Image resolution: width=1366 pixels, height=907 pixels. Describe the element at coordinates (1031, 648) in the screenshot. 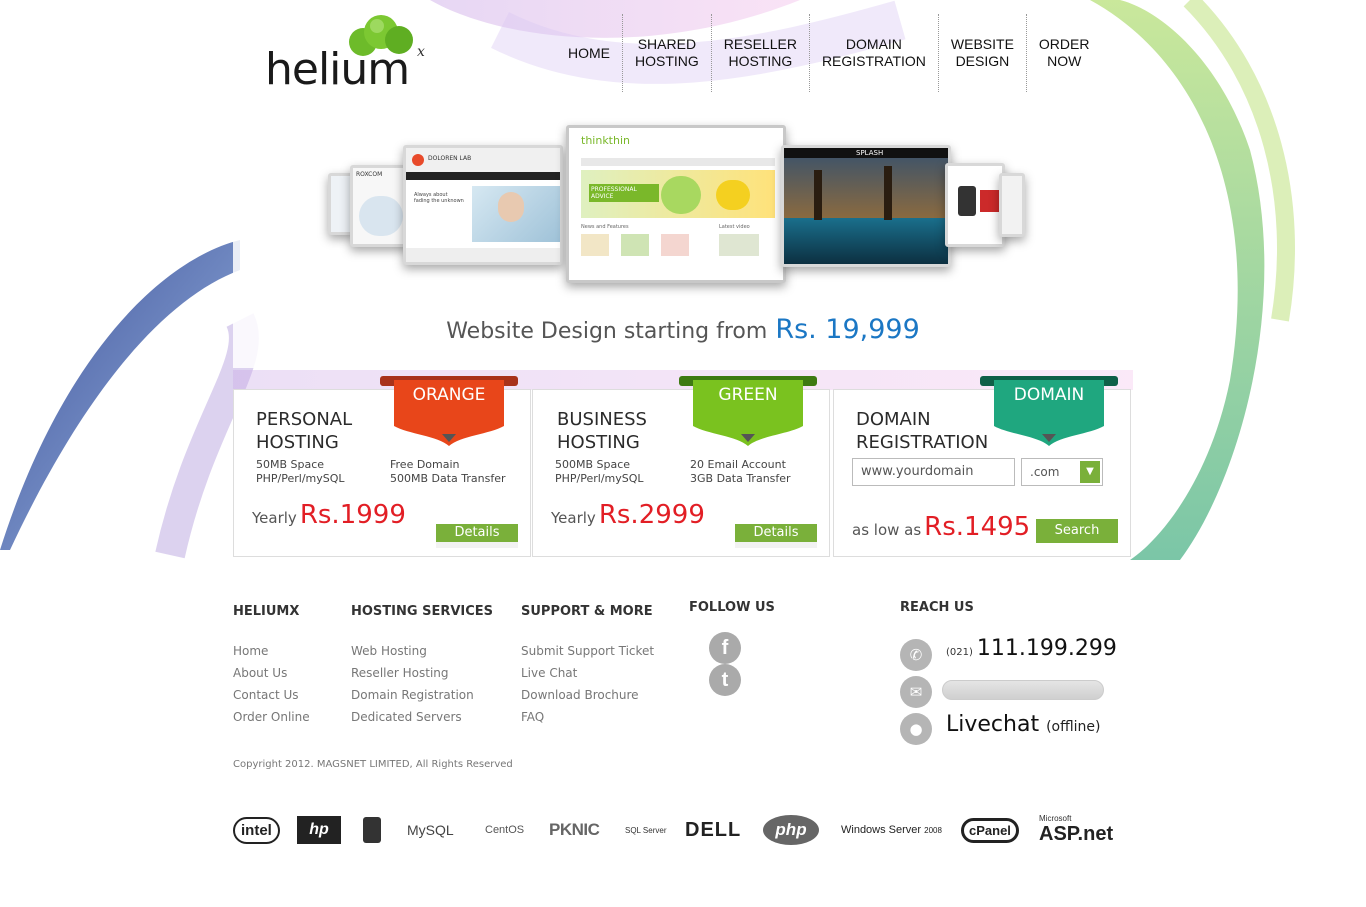

I see `phone-number: (021) 111.199.299` at that location.